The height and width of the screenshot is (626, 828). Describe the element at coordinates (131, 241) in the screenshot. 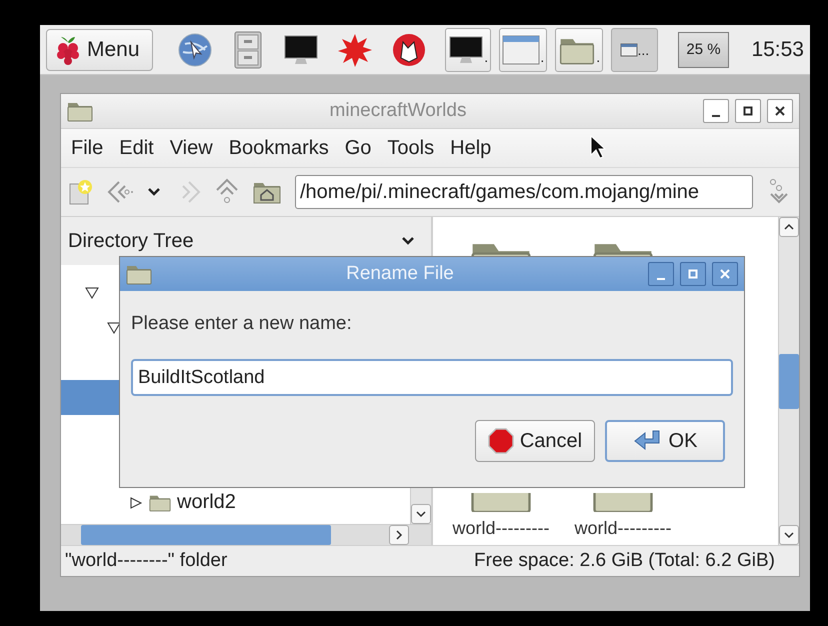

I see `sidebar-title: Directory Tree` at that location.